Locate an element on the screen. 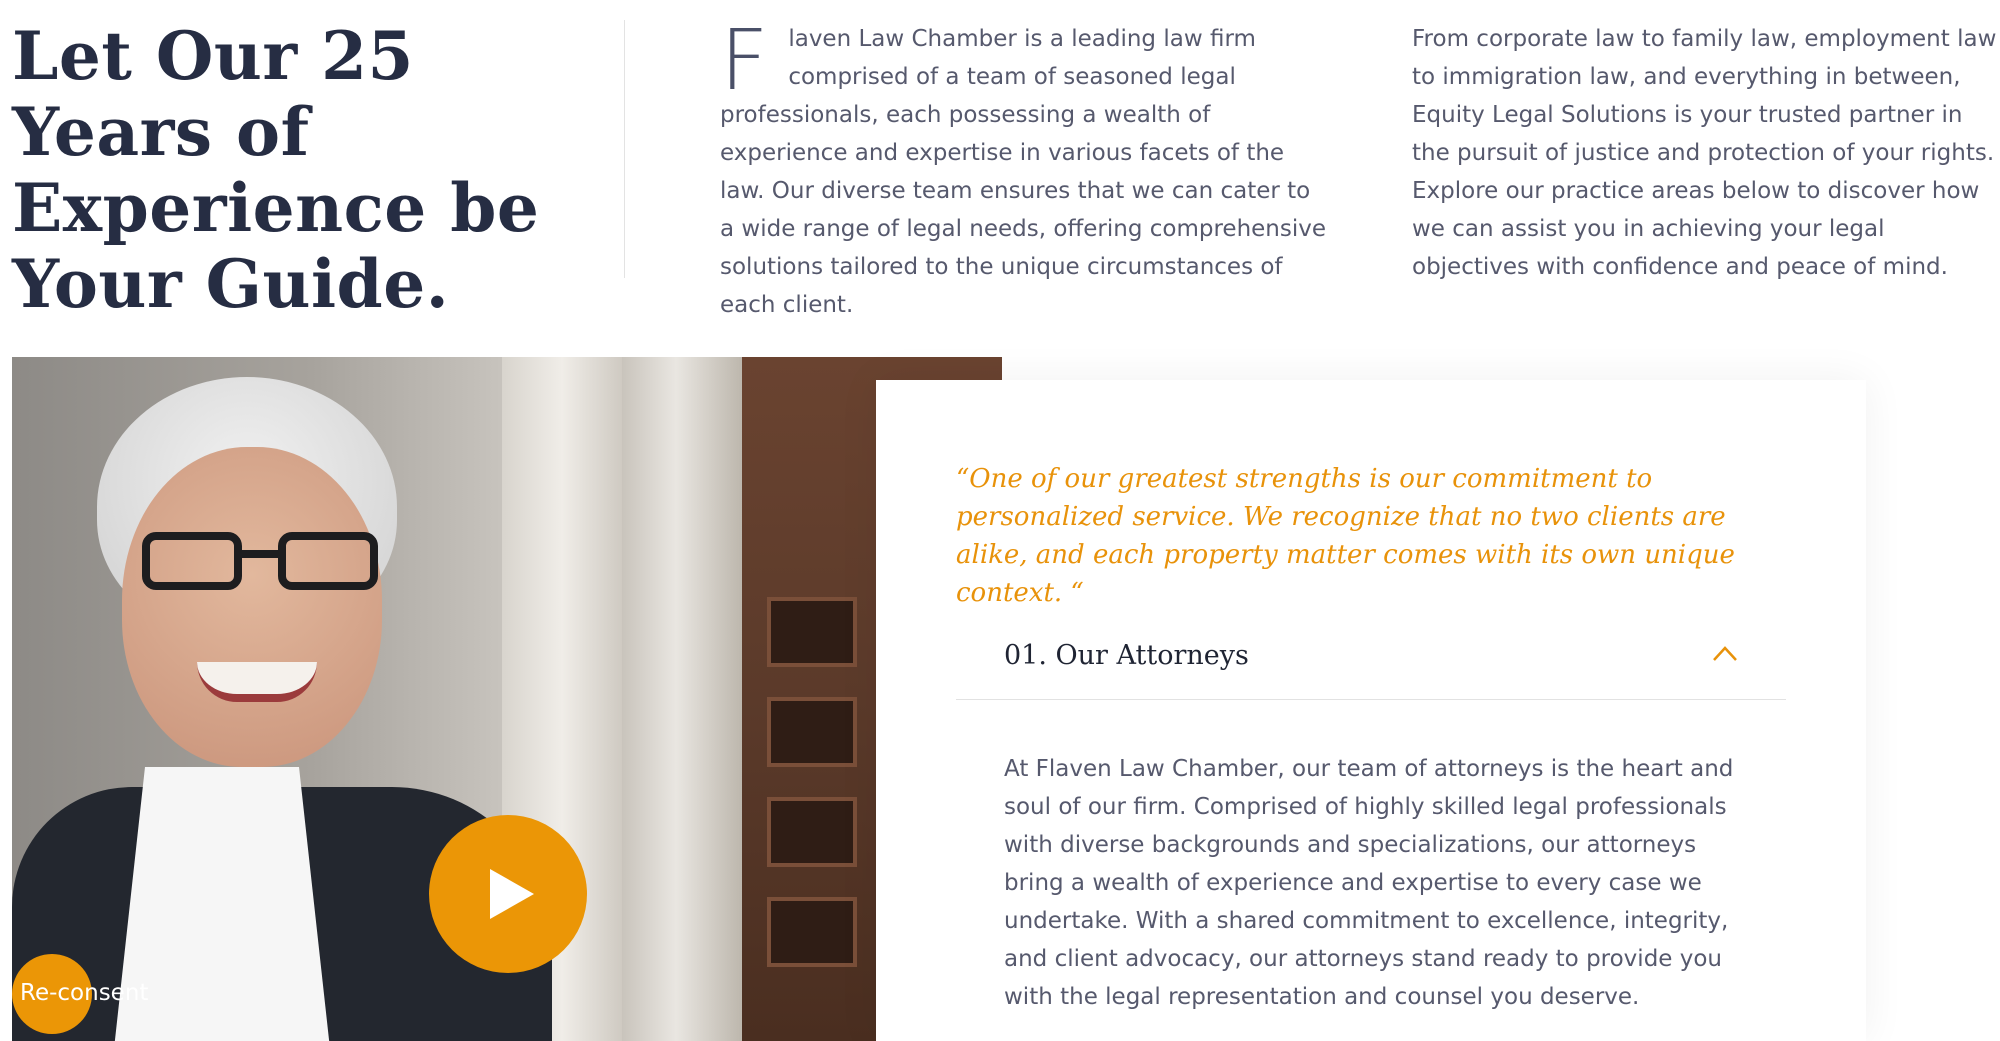  accordion-title: 01. Our Attorneys is located at coordinates (1126, 655).